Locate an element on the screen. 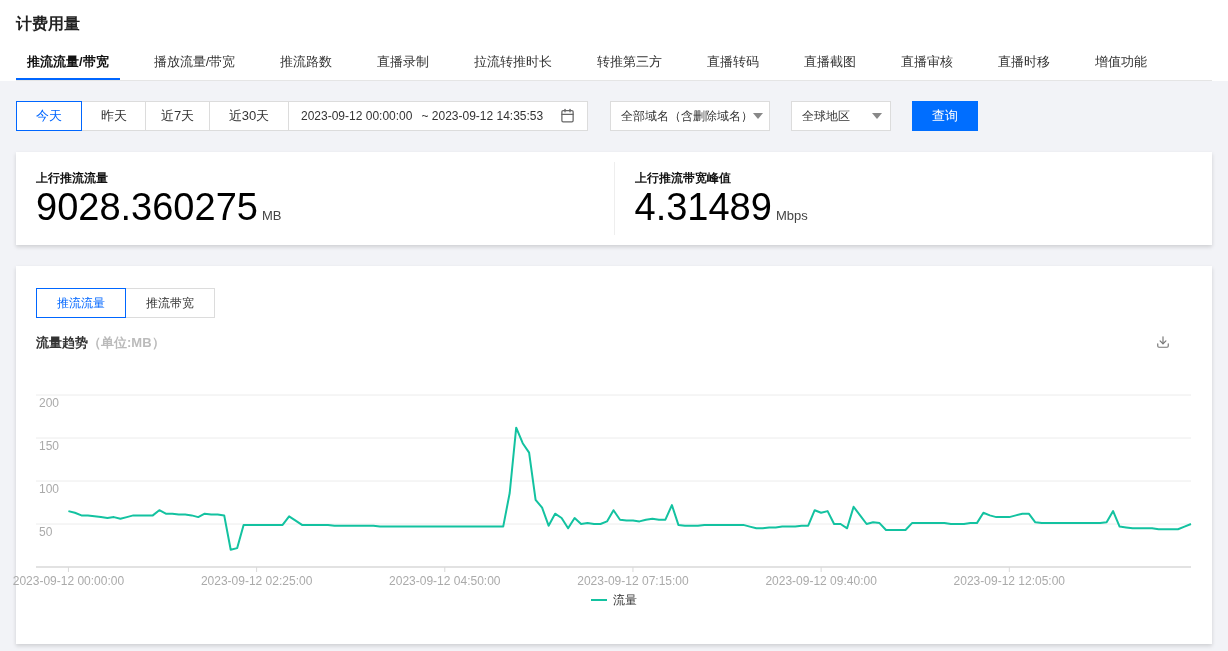  date-range-button: 昨天 is located at coordinates (113, 115).